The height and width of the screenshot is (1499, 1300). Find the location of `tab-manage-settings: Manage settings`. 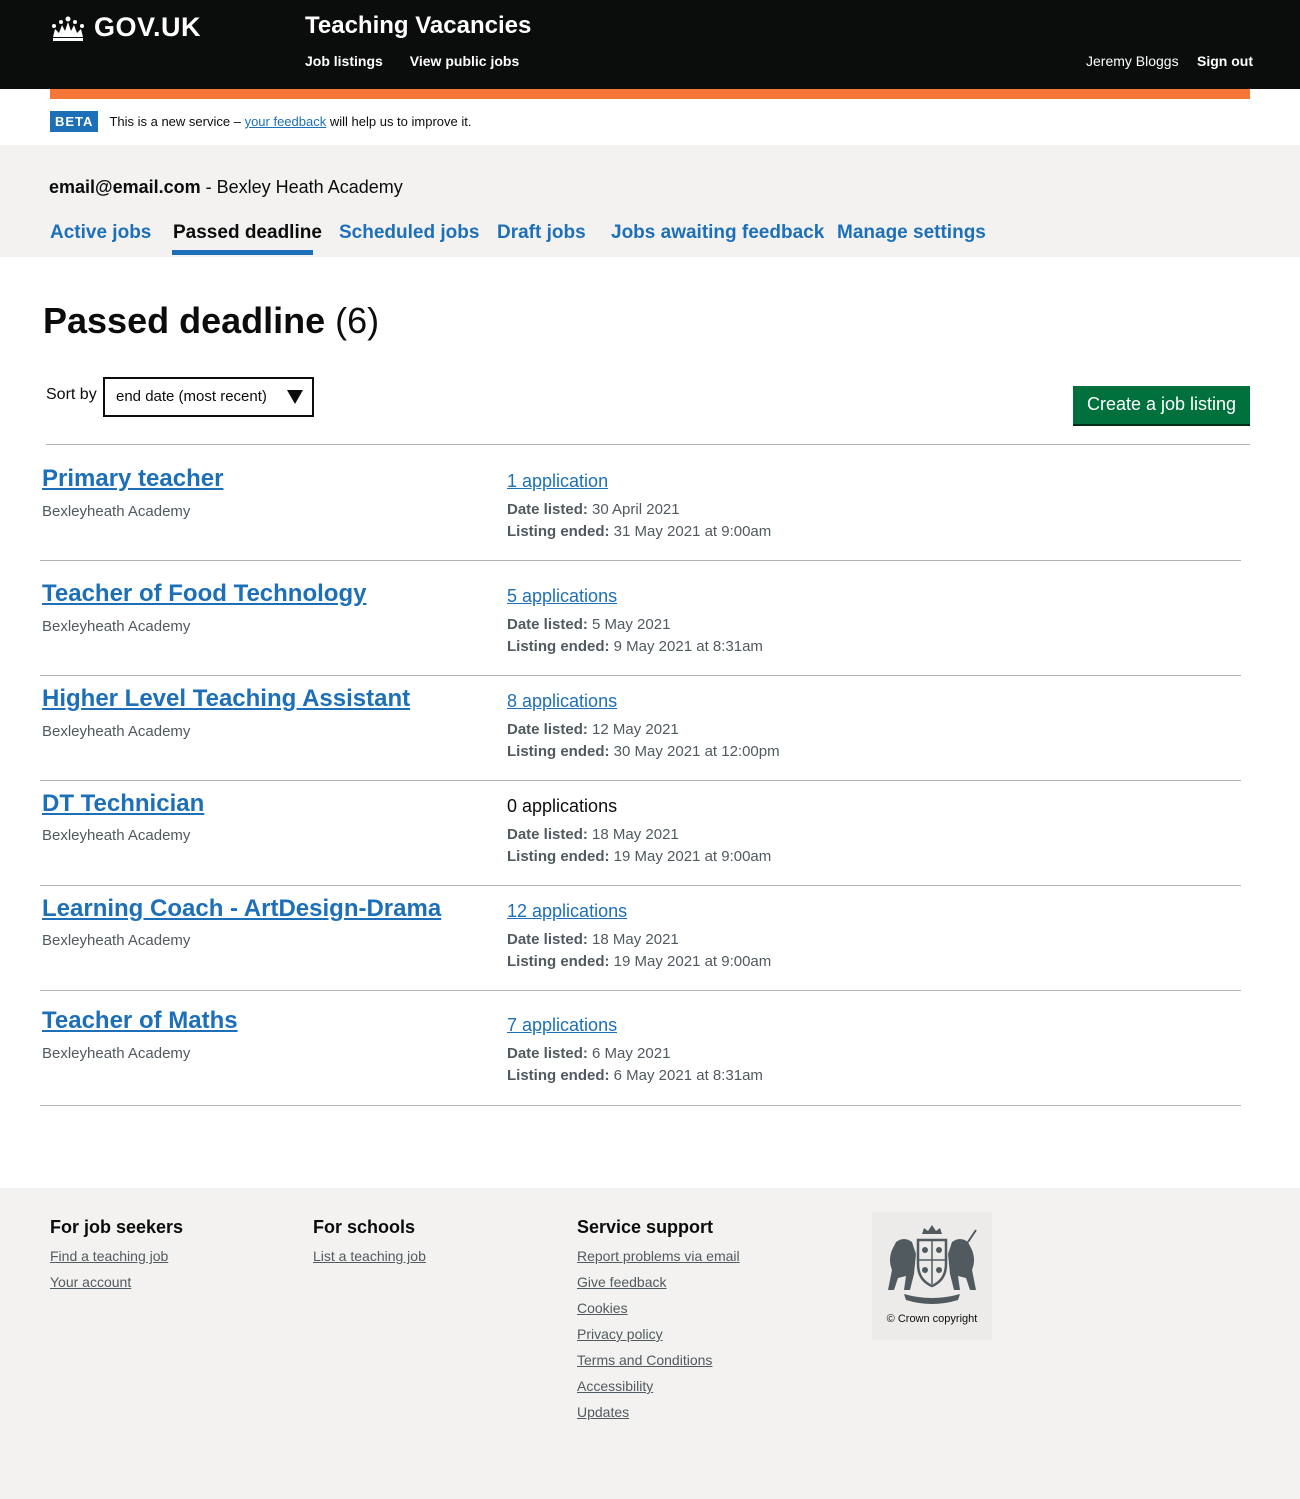

tab-manage-settings: Manage settings is located at coordinates (911, 233).